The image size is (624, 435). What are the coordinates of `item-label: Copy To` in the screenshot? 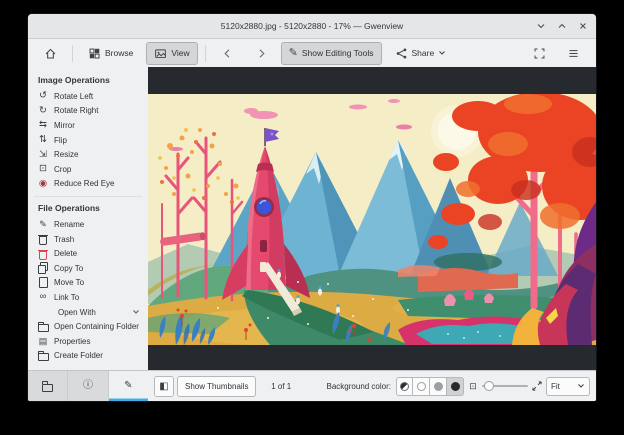 It's located at (69, 268).